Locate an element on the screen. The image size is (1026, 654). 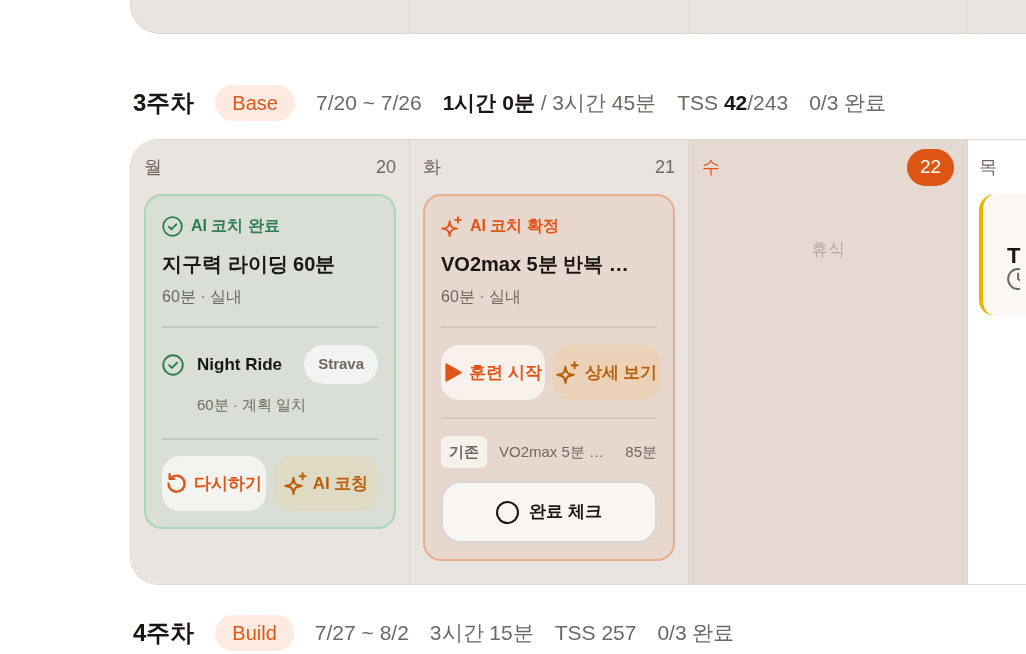
phase-tag: Base is located at coordinates (255, 103).